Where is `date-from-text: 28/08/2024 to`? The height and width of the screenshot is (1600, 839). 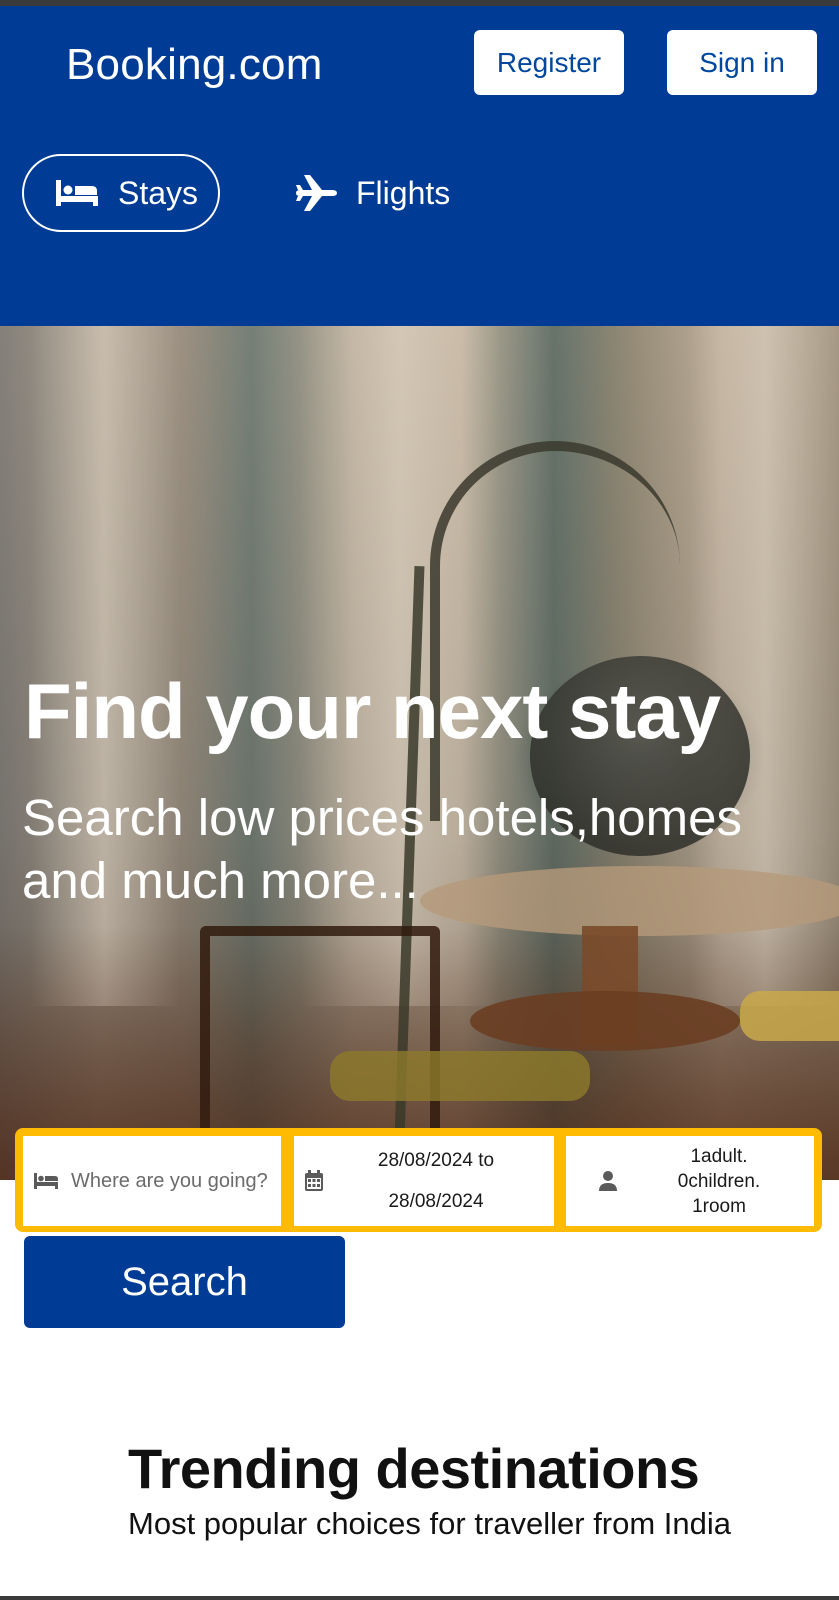 date-from-text: 28/08/2024 to is located at coordinates (436, 1160).